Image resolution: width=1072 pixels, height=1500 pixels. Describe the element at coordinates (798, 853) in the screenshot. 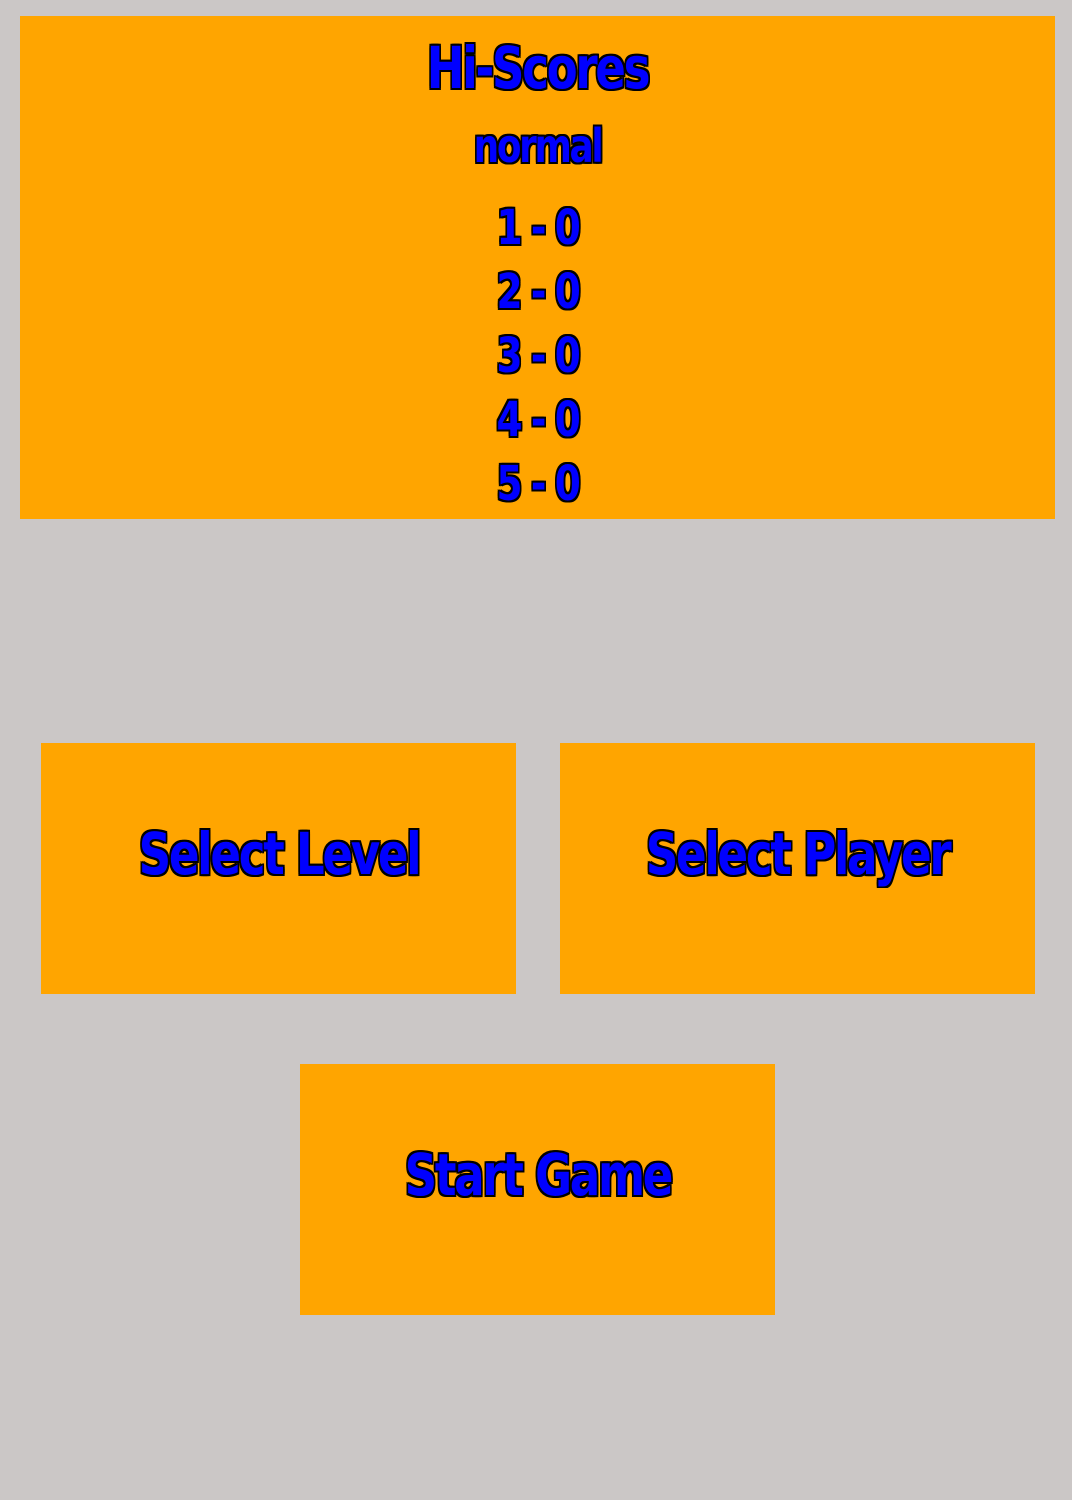

I see `select-player-label: Select Player` at that location.